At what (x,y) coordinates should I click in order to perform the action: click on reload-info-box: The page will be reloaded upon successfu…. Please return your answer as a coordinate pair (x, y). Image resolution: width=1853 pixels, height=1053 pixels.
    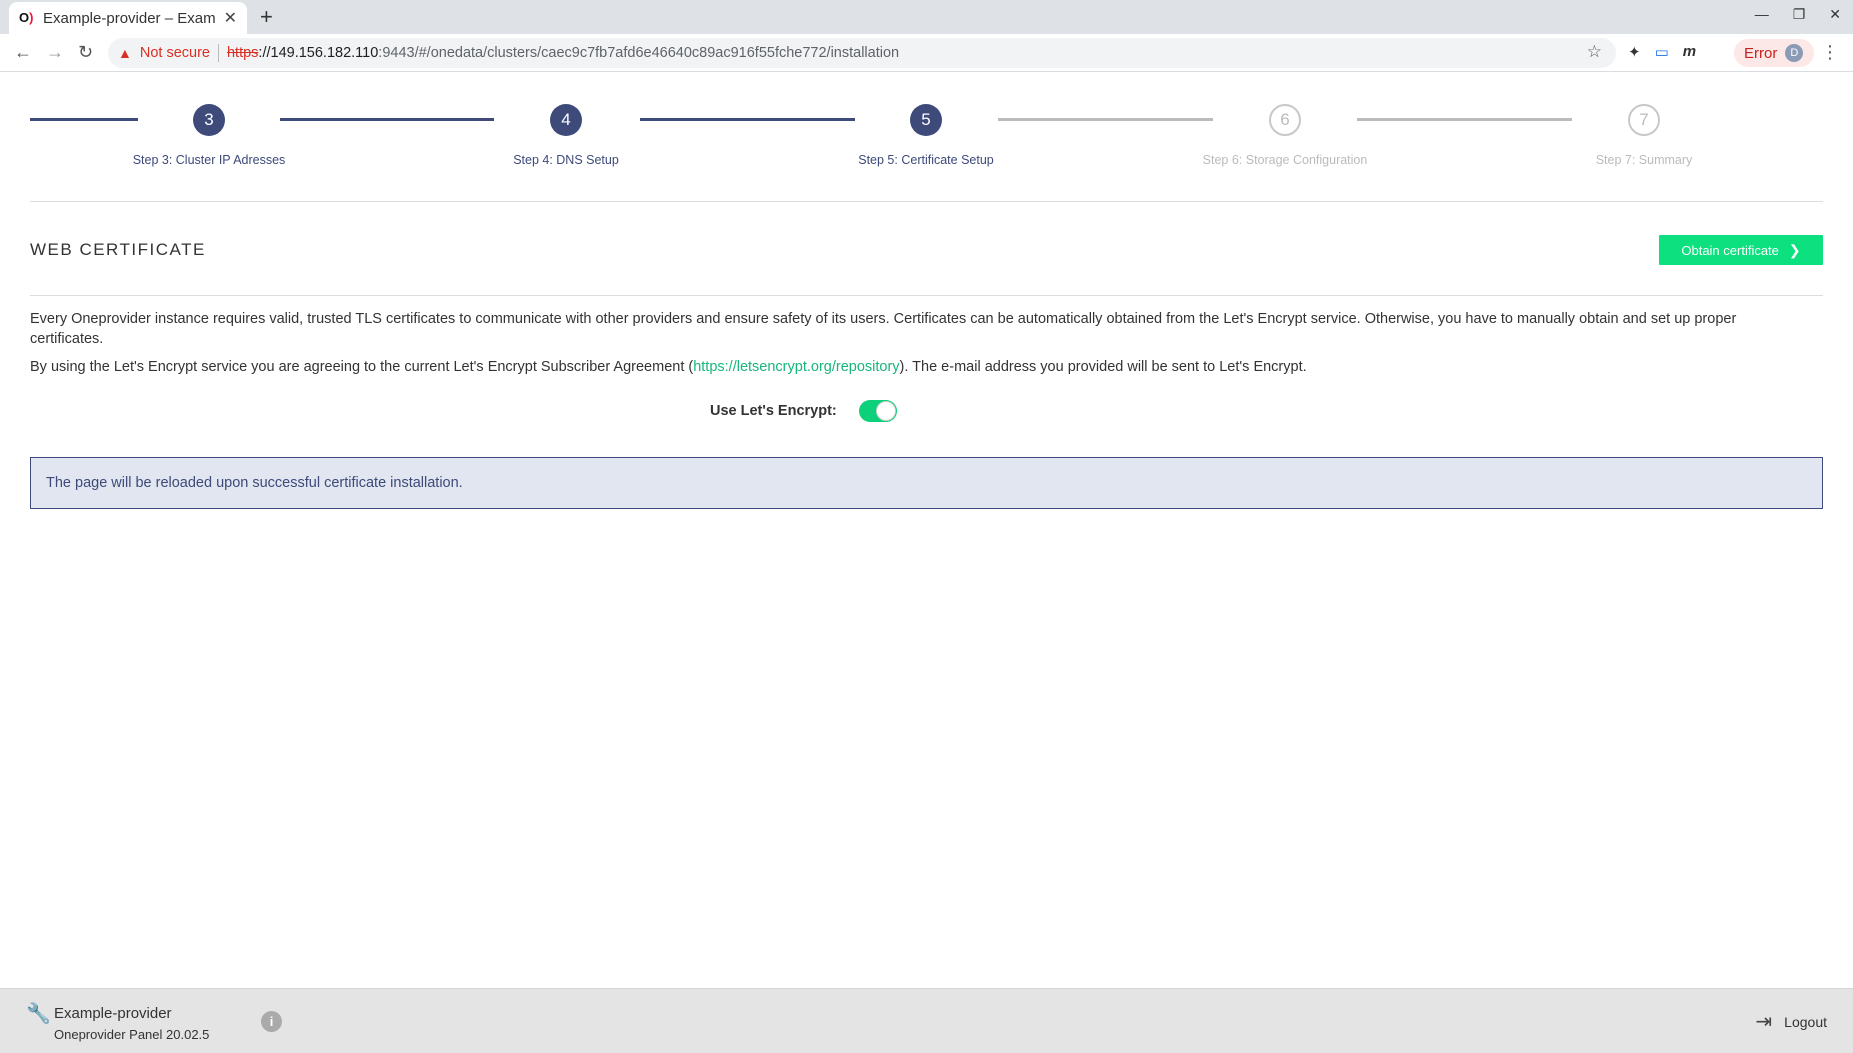
    Looking at the image, I should click on (926, 483).